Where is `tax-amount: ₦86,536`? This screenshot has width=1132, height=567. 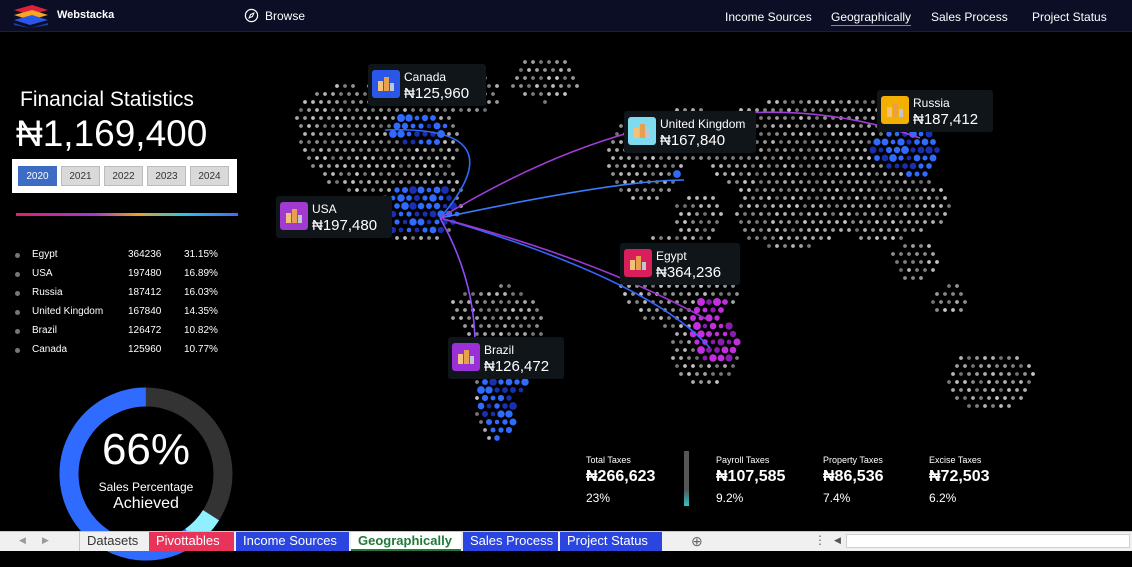
tax-amount: ₦86,536 is located at coordinates (853, 476).